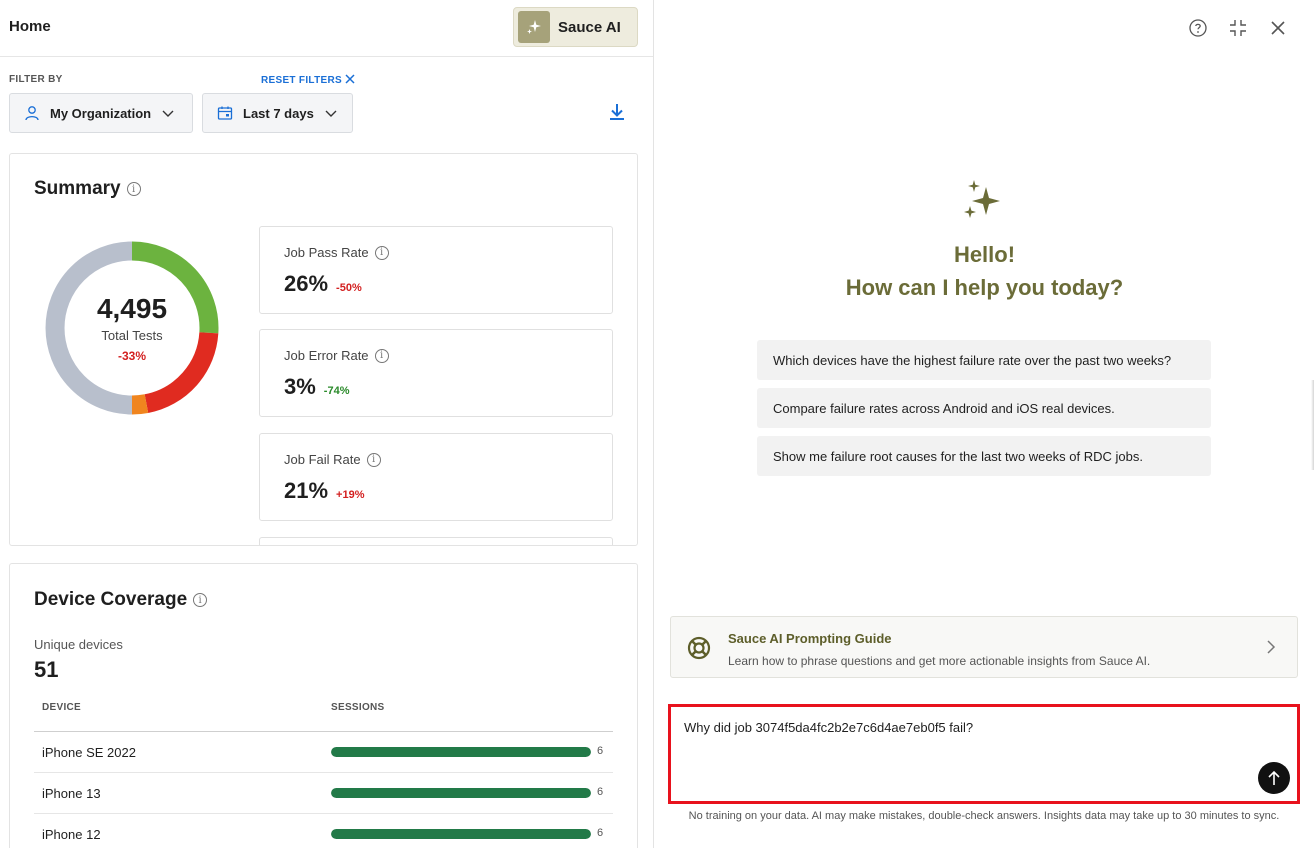  Describe the element at coordinates (71, 834) in the screenshot. I see `device-name: iPhone 12` at that location.